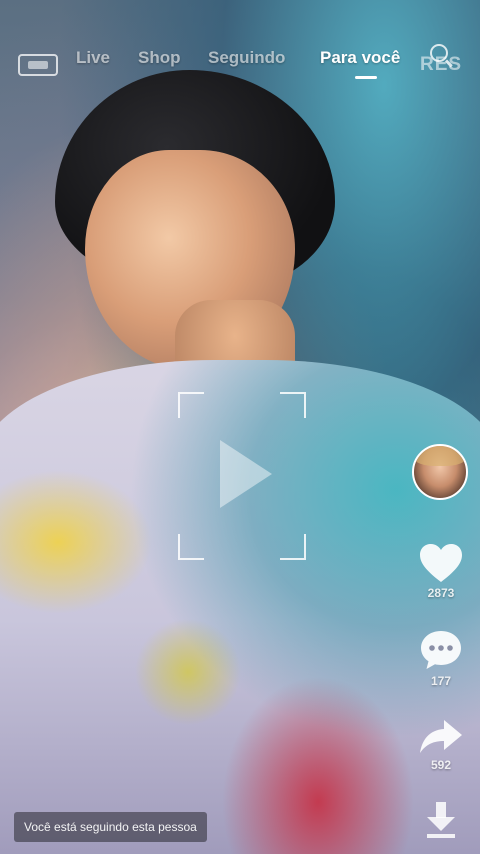  What do you see at coordinates (38, 65) in the screenshot?
I see `live-icon` at bounding box center [38, 65].